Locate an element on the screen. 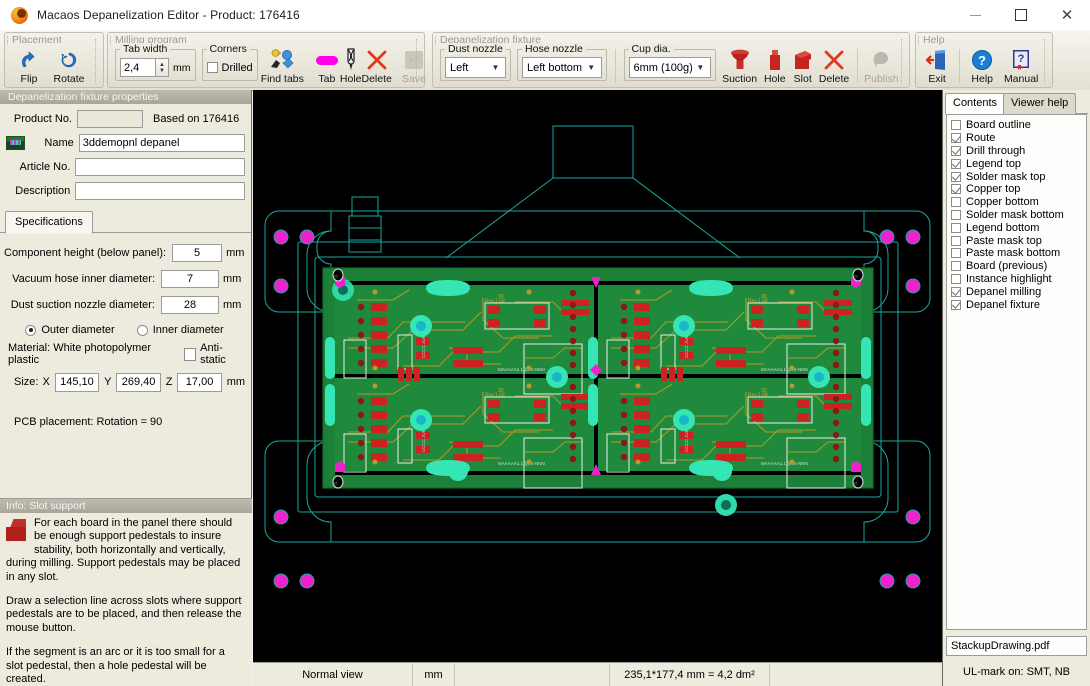 This screenshot has width=1090, height=686. maximize-icon is located at coordinates (1021, 15).